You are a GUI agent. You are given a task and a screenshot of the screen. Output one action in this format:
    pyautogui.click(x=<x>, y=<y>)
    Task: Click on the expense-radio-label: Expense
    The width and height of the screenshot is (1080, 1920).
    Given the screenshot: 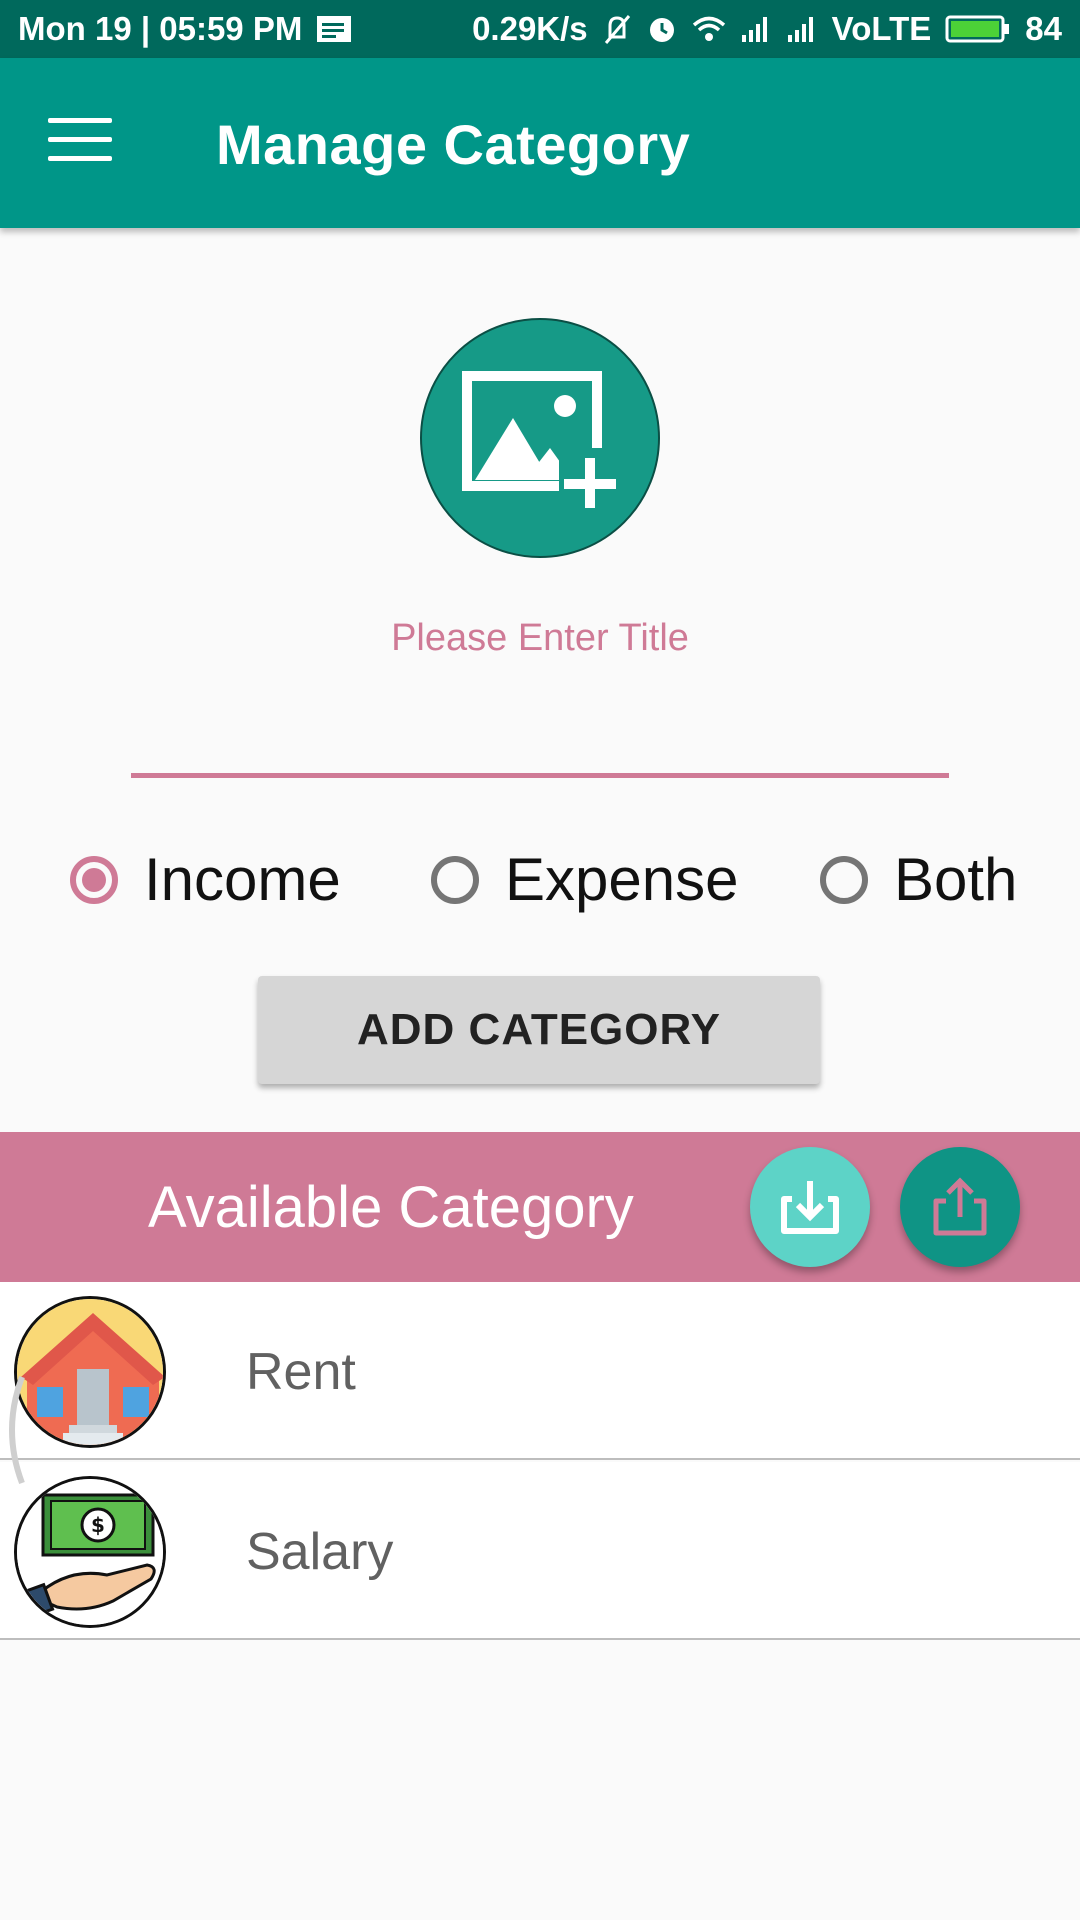 What is the action you would take?
    pyautogui.click(x=622, y=879)
    